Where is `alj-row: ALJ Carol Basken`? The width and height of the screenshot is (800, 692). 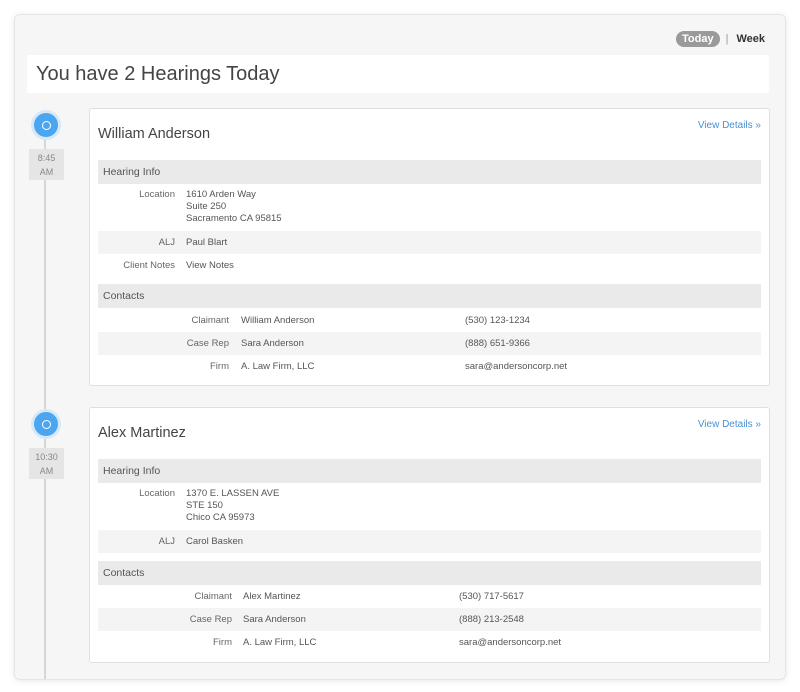 alj-row: ALJ Carol Basken is located at coordinates (429, 541).